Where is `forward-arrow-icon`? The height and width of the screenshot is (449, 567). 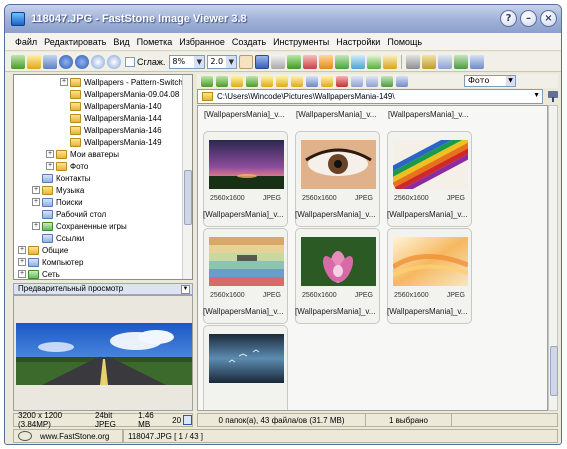 forward-arrow-icon is located at coordinates (222, 81).